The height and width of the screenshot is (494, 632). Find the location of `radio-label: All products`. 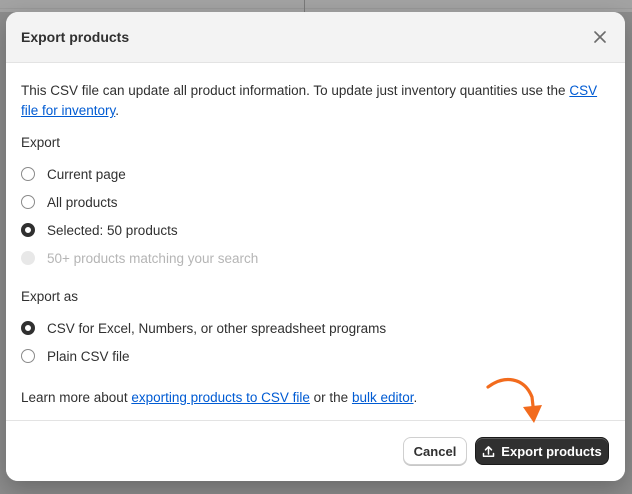

radio-label: All products is located at coordinates (82, 202).